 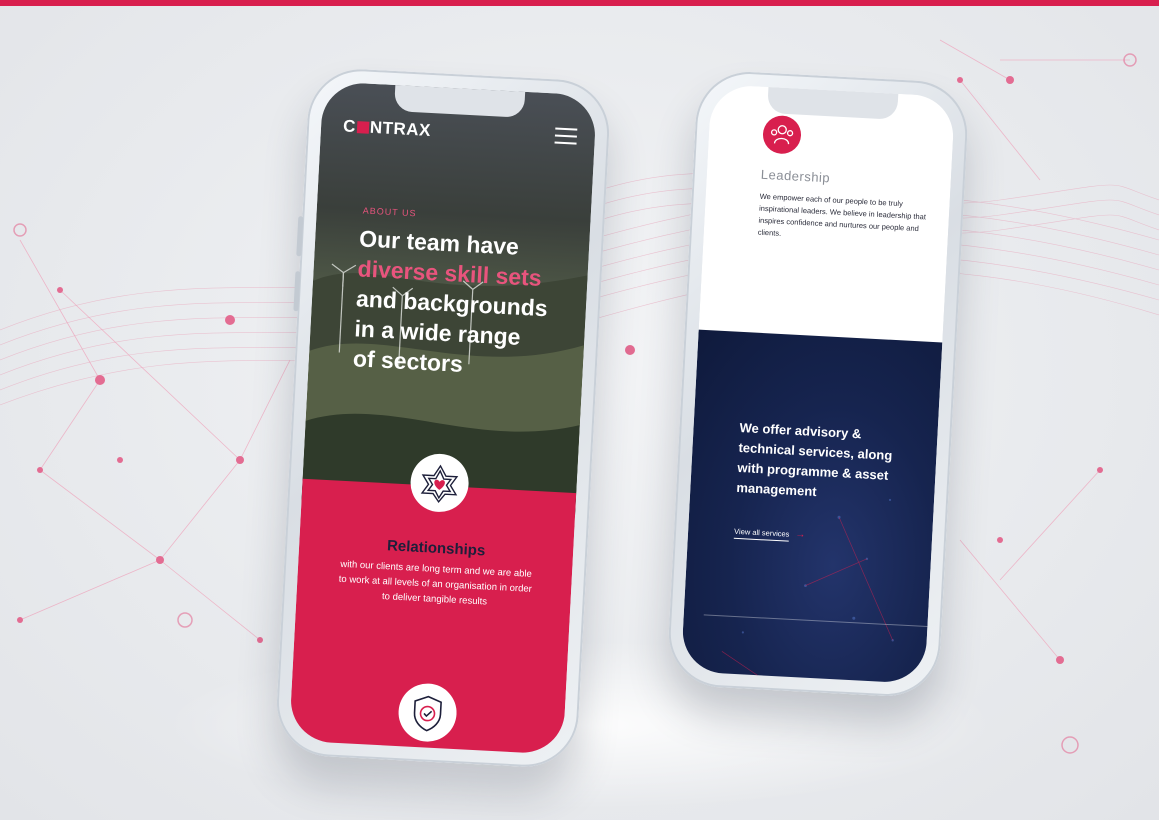 What do you see at coordinates (782, 134) in the screenshot?
I see `people-icon` at bounding box center [782, 134].